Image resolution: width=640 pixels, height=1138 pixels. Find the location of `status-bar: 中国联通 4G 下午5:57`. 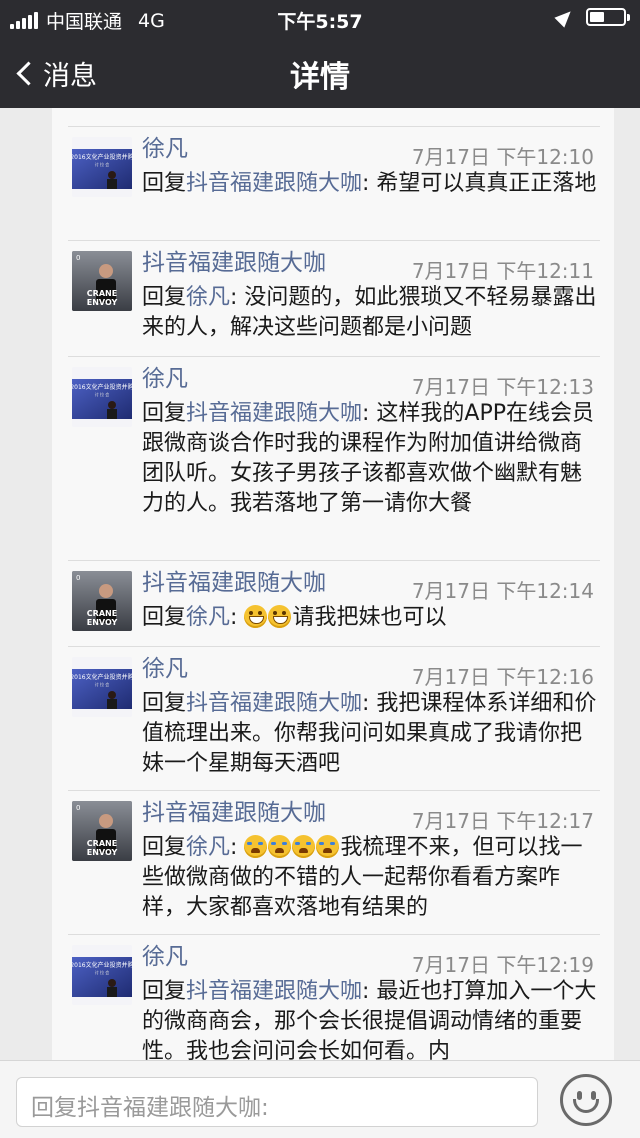

status-bar: 中国联通 4G 下午5:57 is located at coordinates (320, 18).